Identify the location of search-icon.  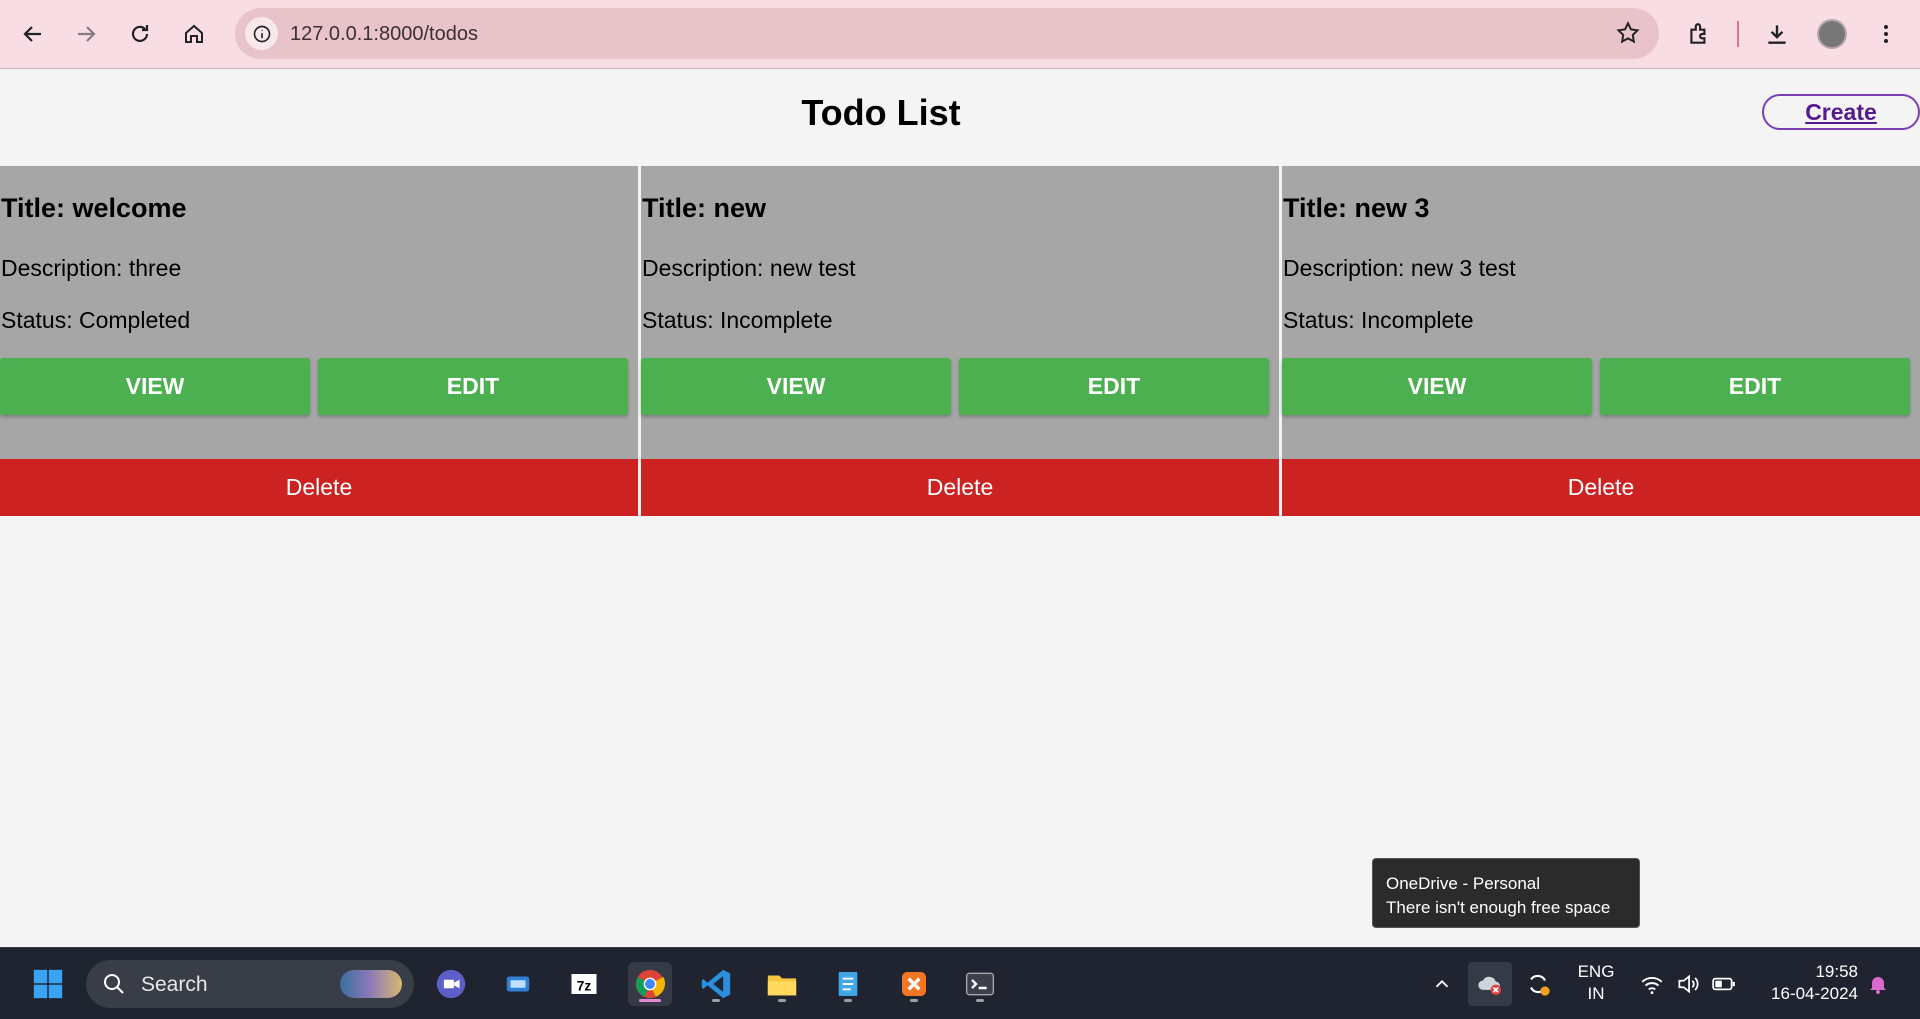
(114, 984).